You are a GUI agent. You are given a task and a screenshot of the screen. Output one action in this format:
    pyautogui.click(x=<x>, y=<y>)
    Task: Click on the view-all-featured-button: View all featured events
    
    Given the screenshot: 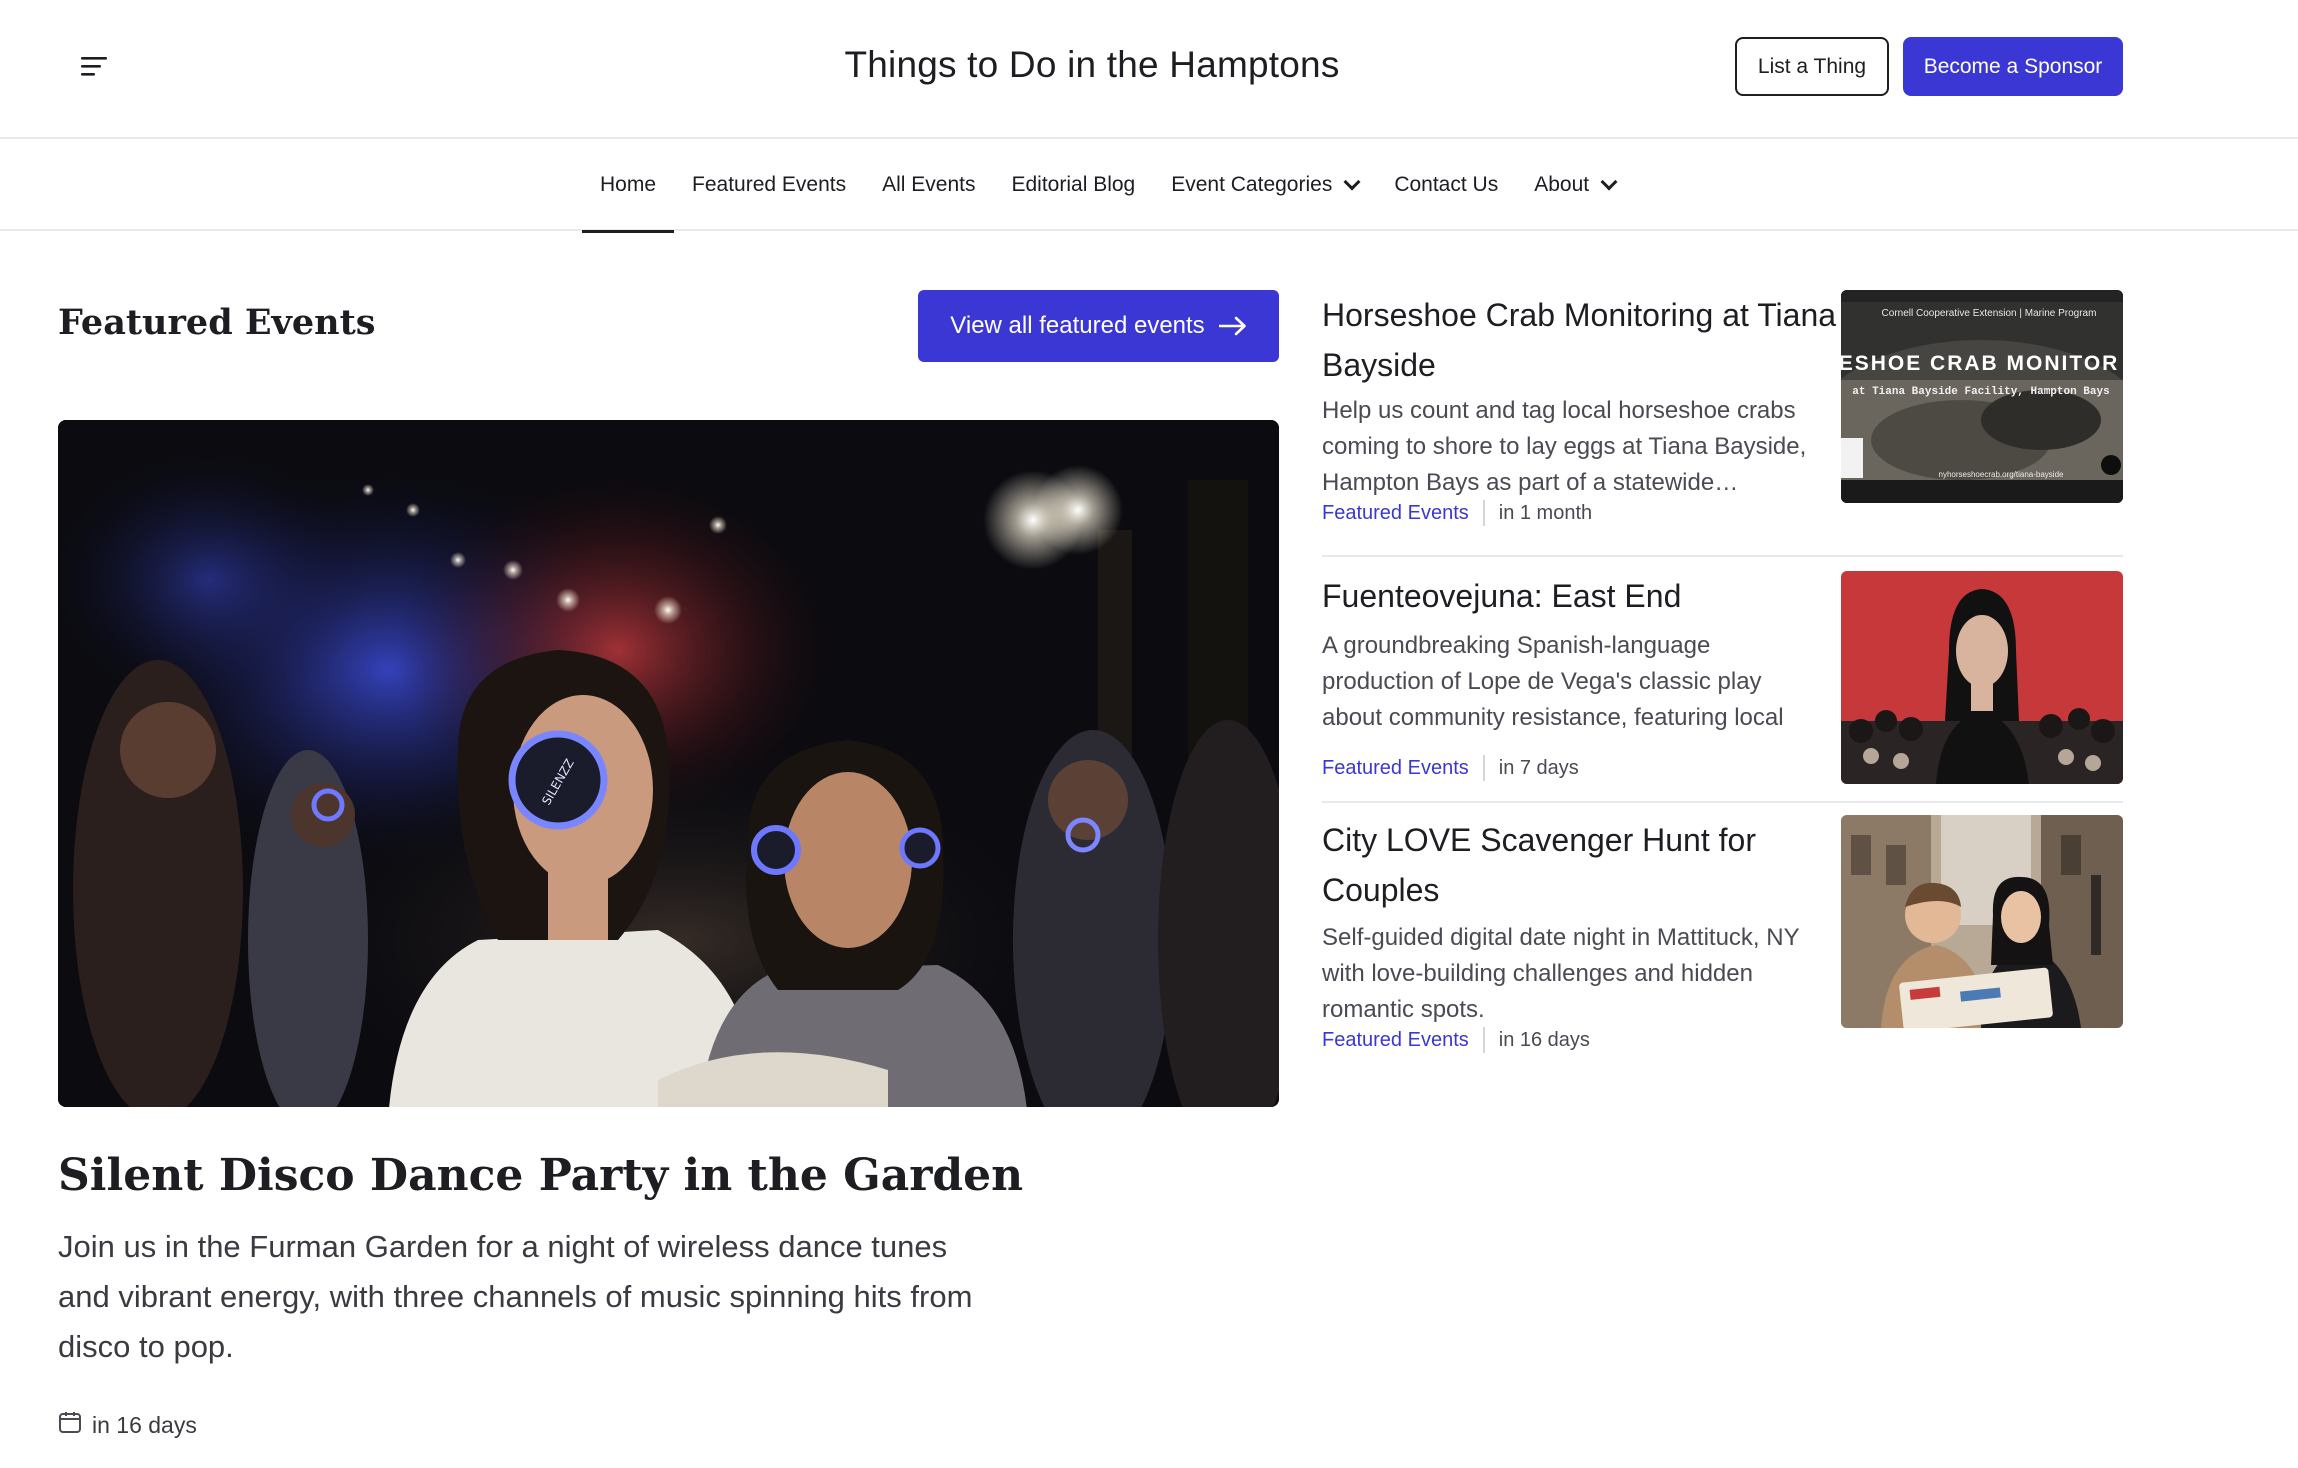 What is the action you would take?
    pyautogui.click(x=1098, y=326)
    